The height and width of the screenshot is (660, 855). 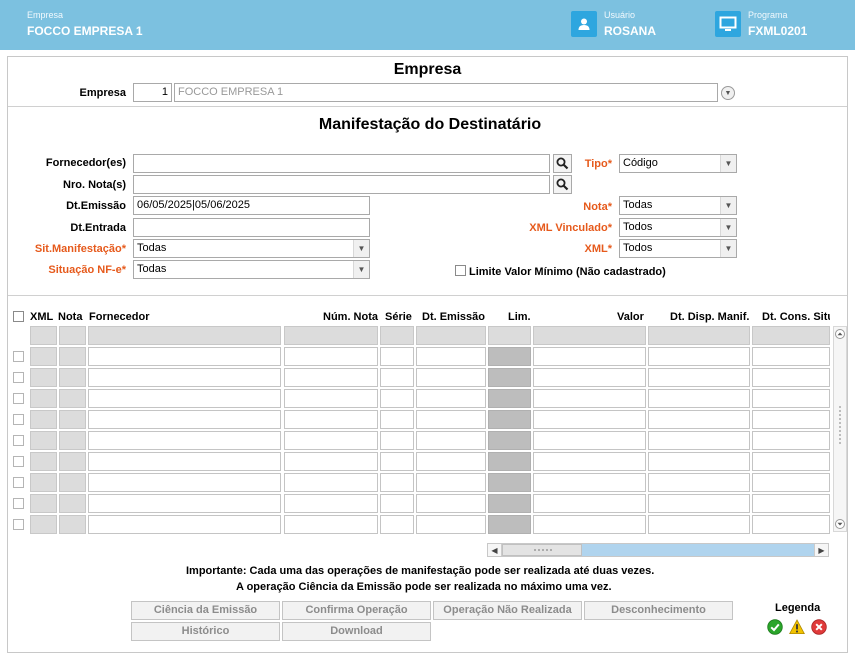 What do you see at coordinates (840, 334) in the screenshot?
I see `scroll-up-icon` at bounding box center [840, 334].